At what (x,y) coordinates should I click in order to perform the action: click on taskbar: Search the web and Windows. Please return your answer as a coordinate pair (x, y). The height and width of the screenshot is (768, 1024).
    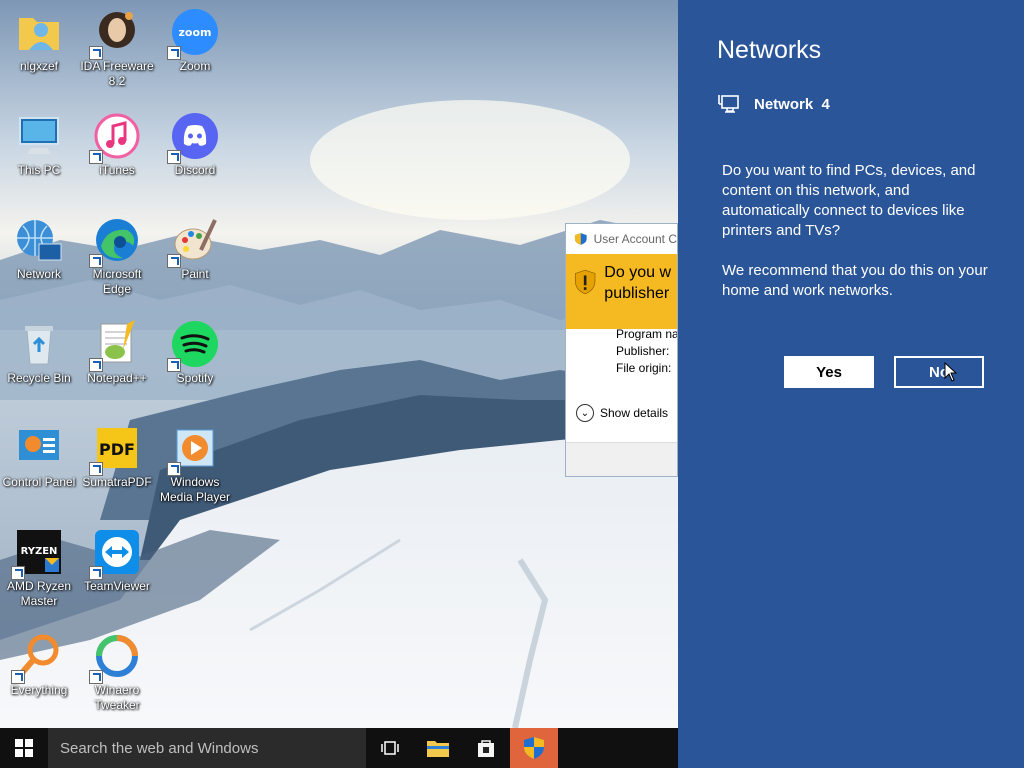
    Looking at the image, I should click on (339, 748).